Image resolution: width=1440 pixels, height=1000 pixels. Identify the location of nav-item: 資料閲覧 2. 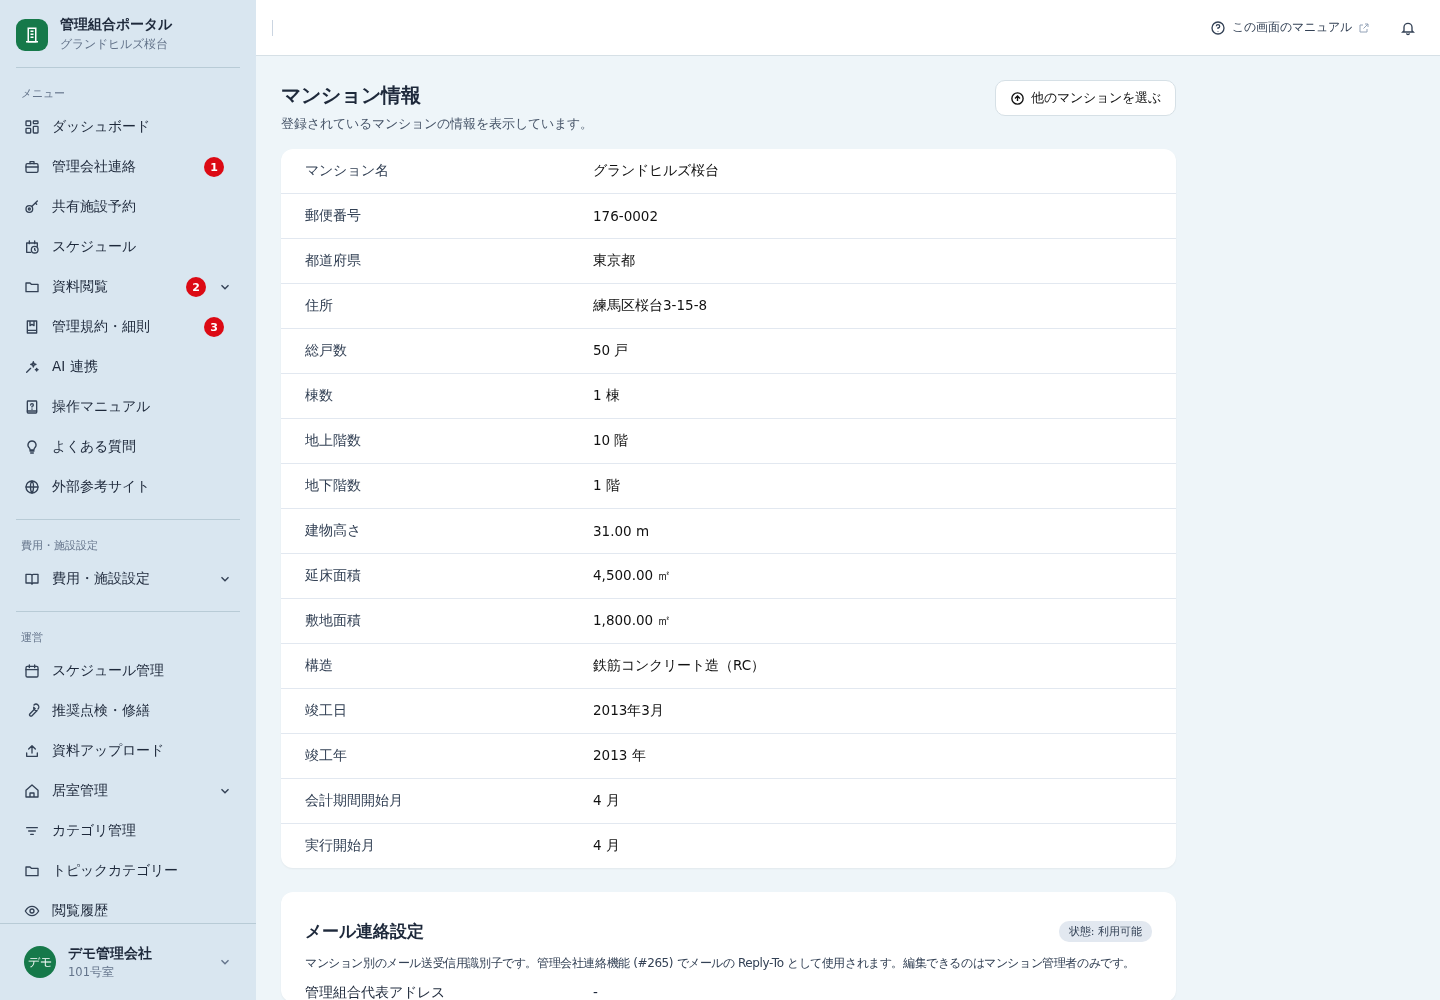
(128, 287).